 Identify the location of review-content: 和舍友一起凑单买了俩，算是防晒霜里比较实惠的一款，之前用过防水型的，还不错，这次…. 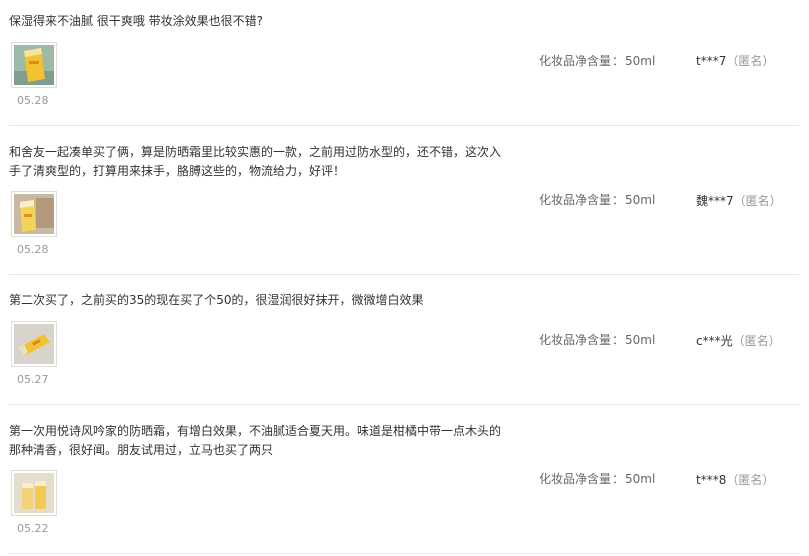
(255, 161).